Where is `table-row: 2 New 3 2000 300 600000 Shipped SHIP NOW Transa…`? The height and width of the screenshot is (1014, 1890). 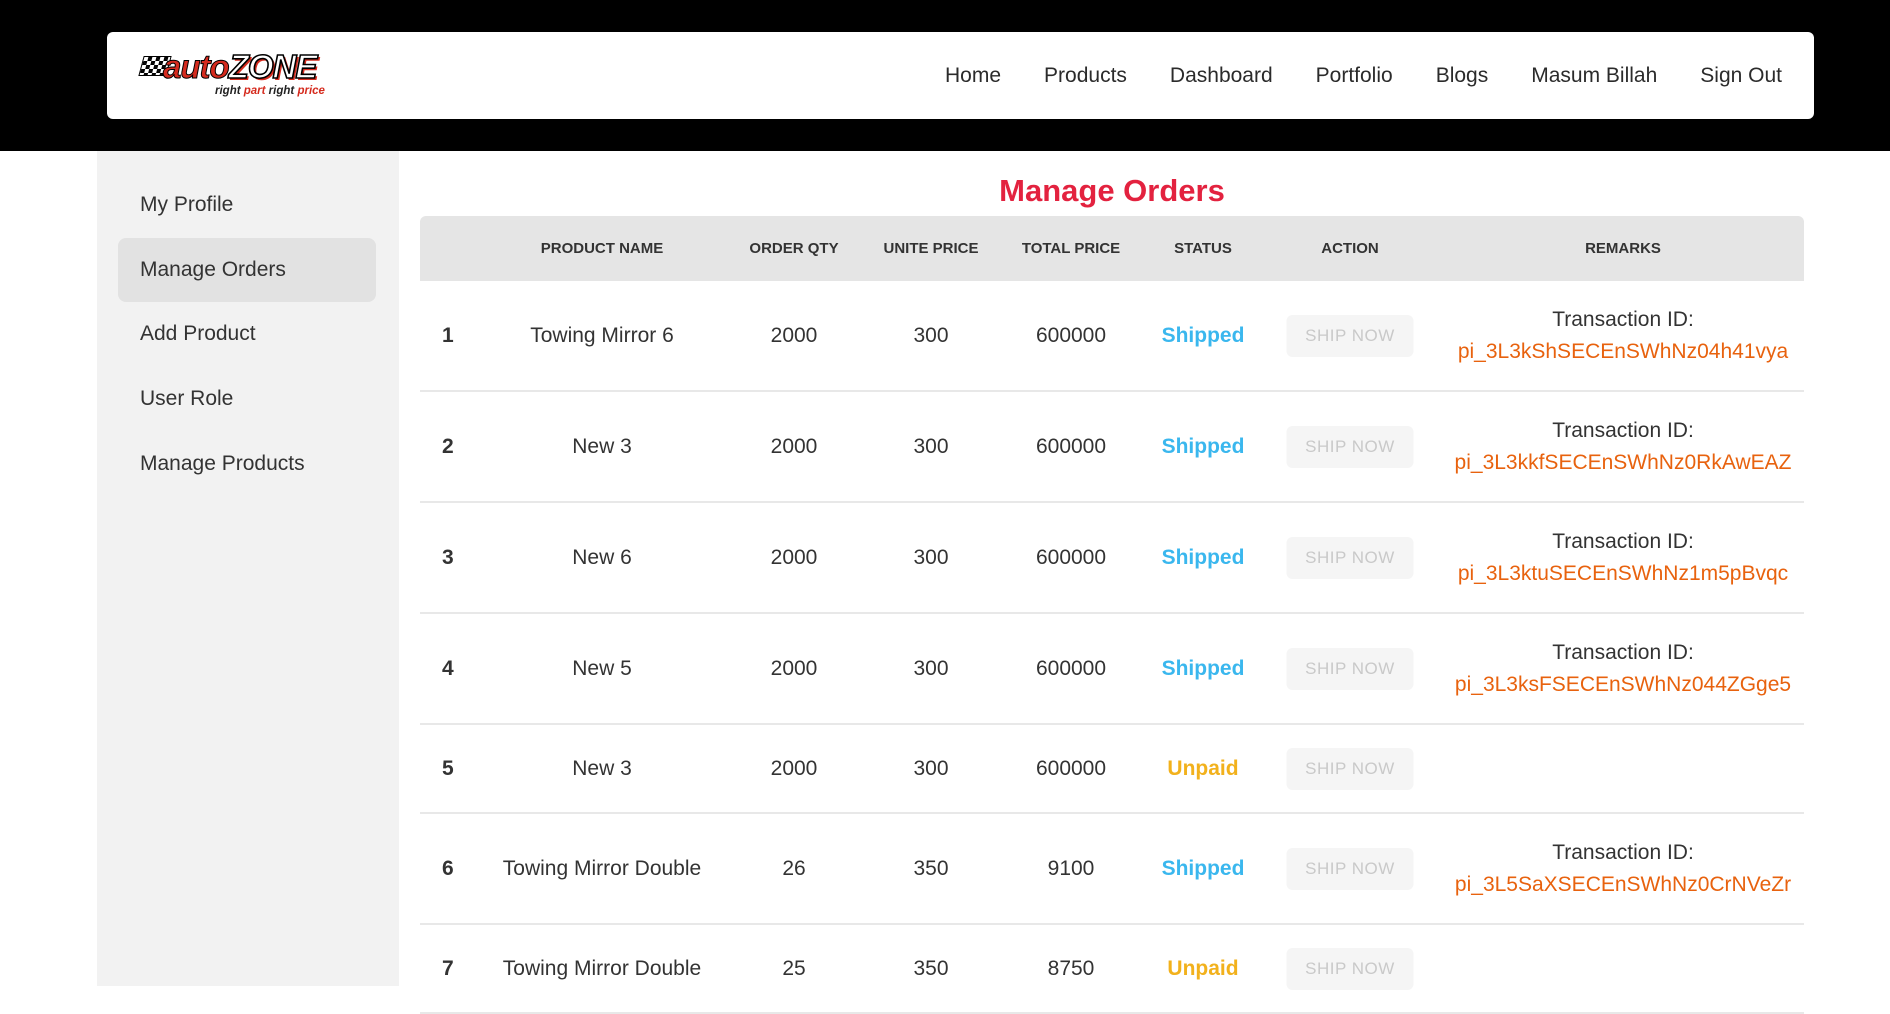 table-row: 2 New 3 2000 300 600000 Shipped SHIP NOW Transa… is located at coordinates (1112, 447).